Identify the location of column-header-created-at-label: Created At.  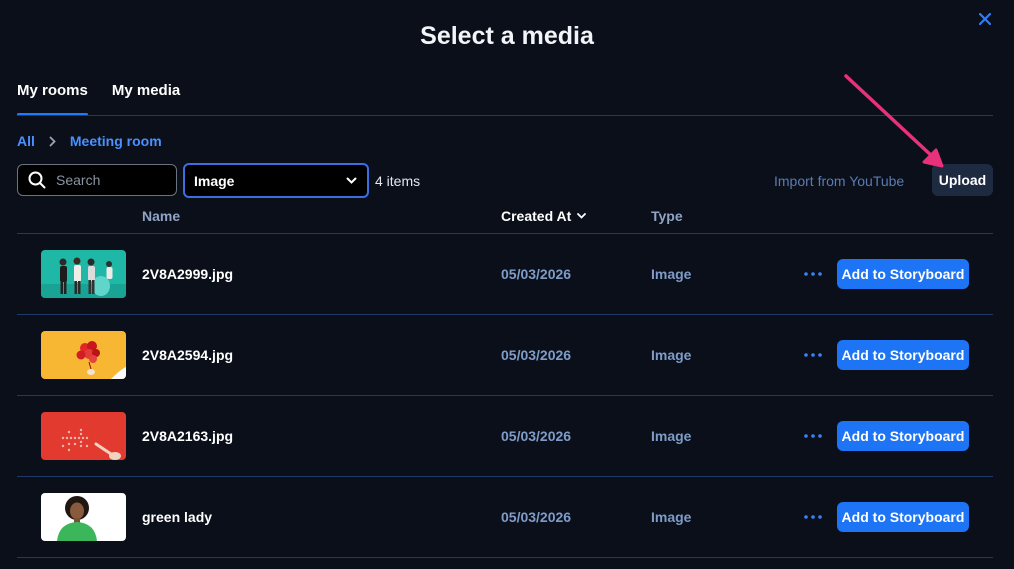
(536, 216).